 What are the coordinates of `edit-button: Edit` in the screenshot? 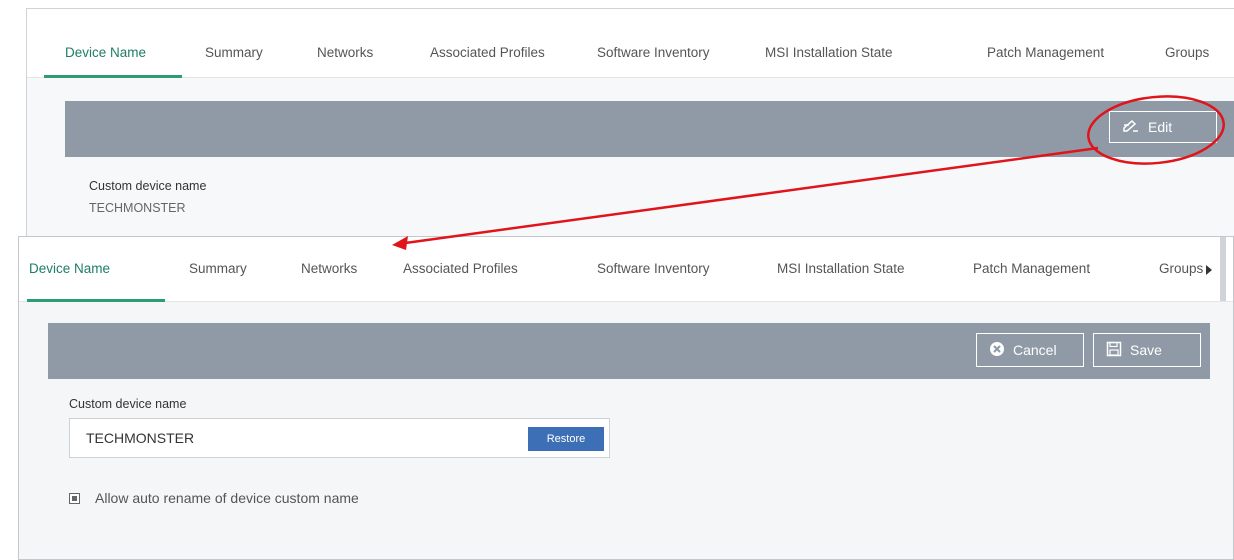 It's located at (1163, 127).